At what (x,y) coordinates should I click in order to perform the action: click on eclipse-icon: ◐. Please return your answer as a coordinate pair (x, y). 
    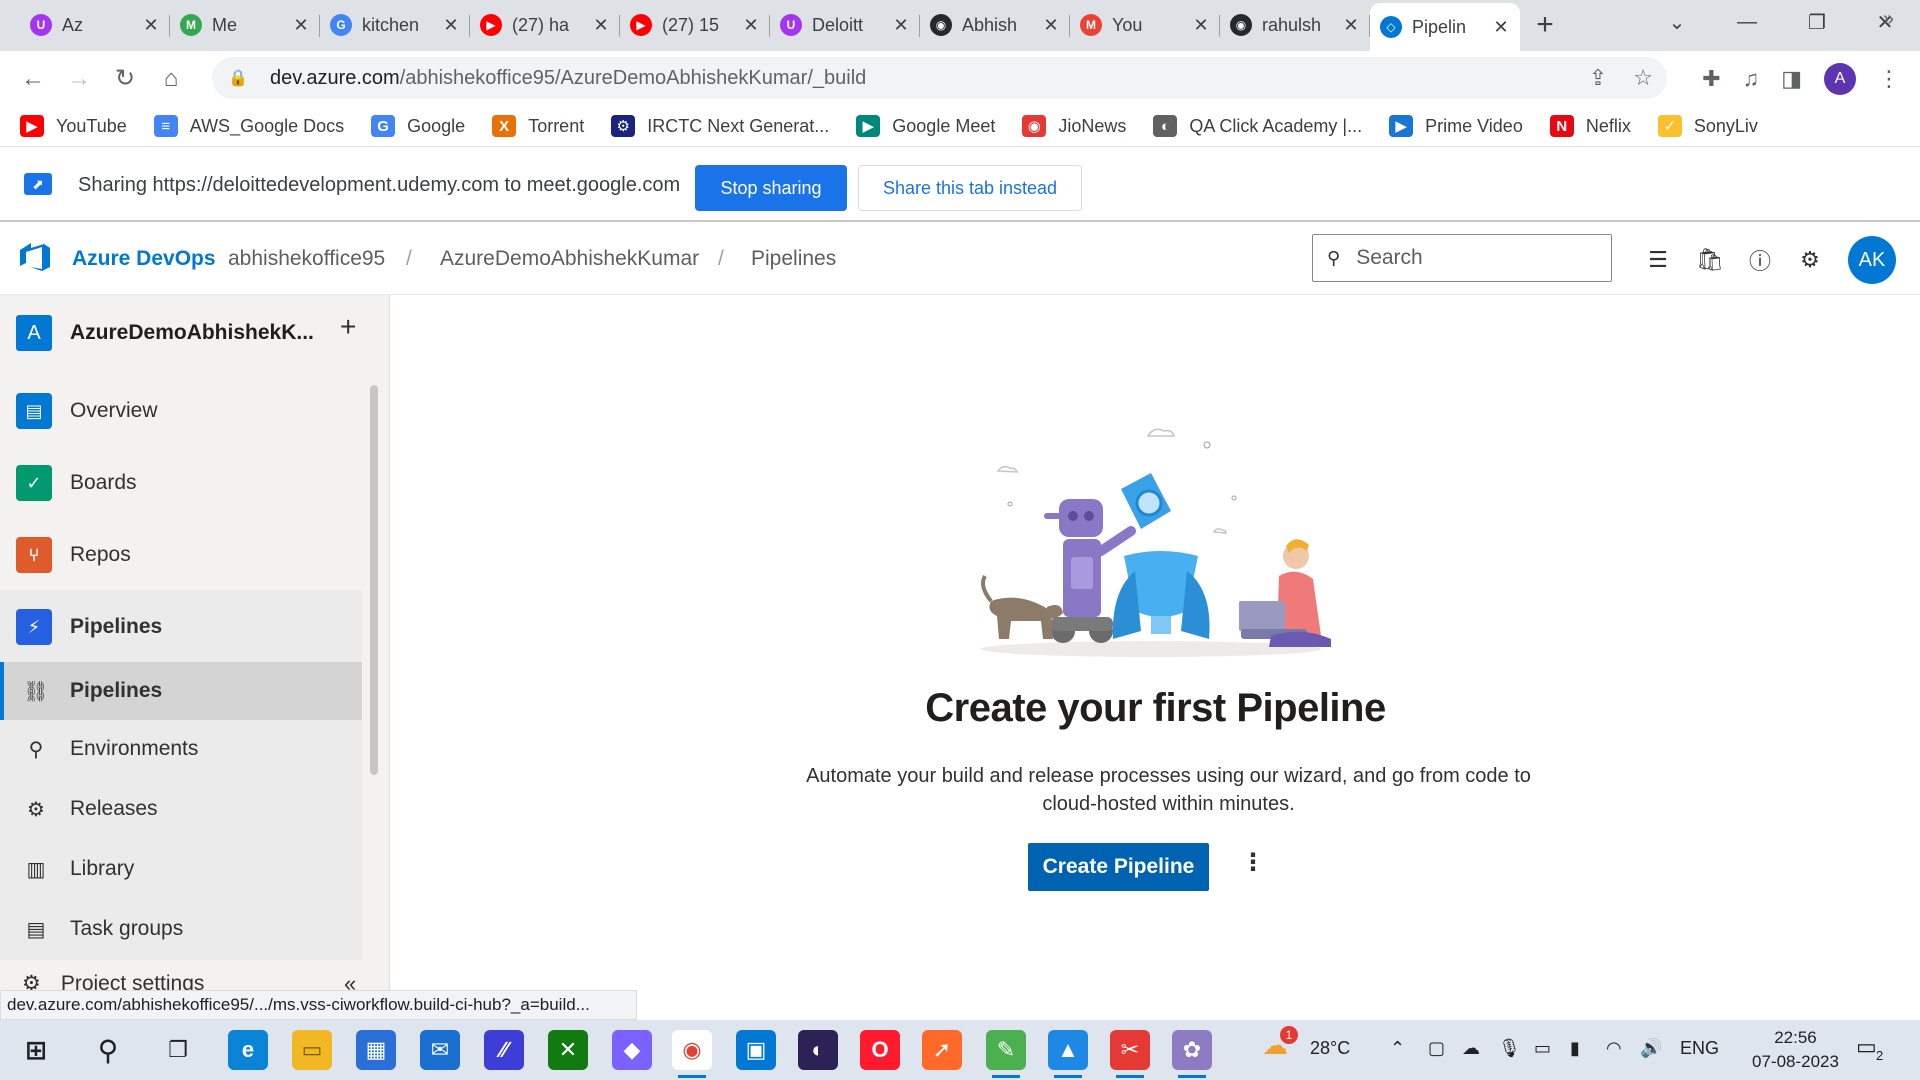
    Looking at the image, I should click on (818, 1050).